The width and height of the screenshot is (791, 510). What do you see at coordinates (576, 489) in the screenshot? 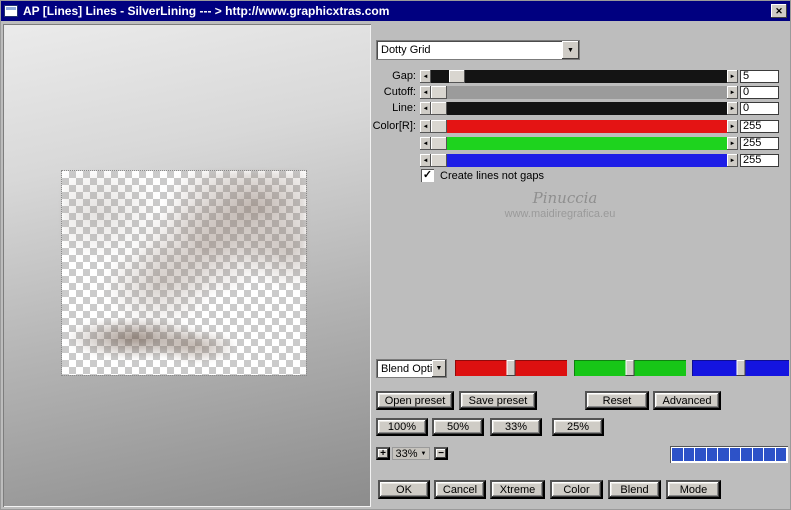
I see `color-button: Color` at bounding box center [576, 489].